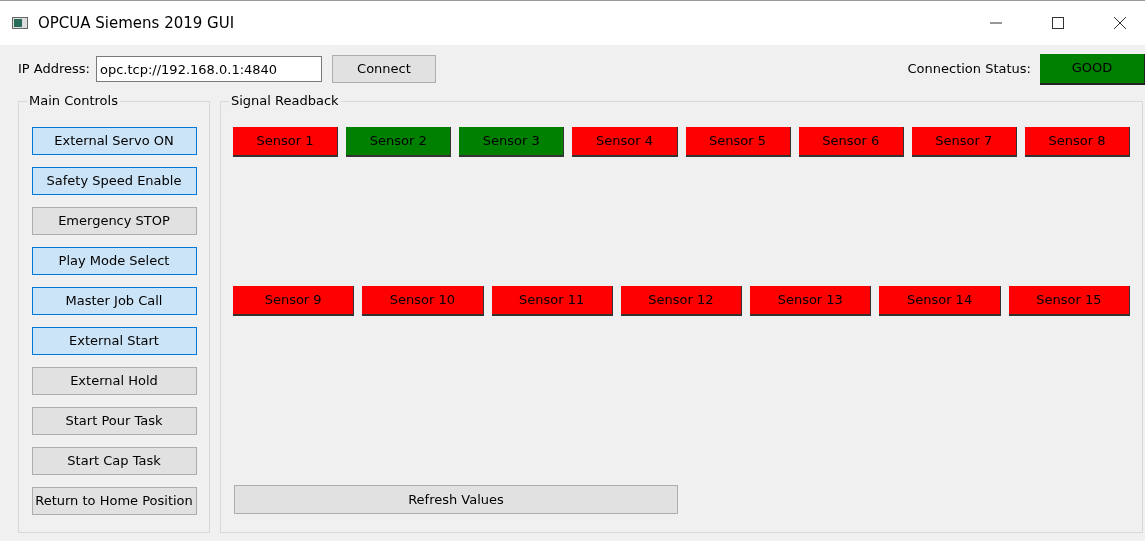 The height and width of the screenshot is (541, 1145). What do you see at coordinates (286, 142) in the screenshot?
I see `sensor-indicator: Sensor 1` at bounding box center [286, 142].